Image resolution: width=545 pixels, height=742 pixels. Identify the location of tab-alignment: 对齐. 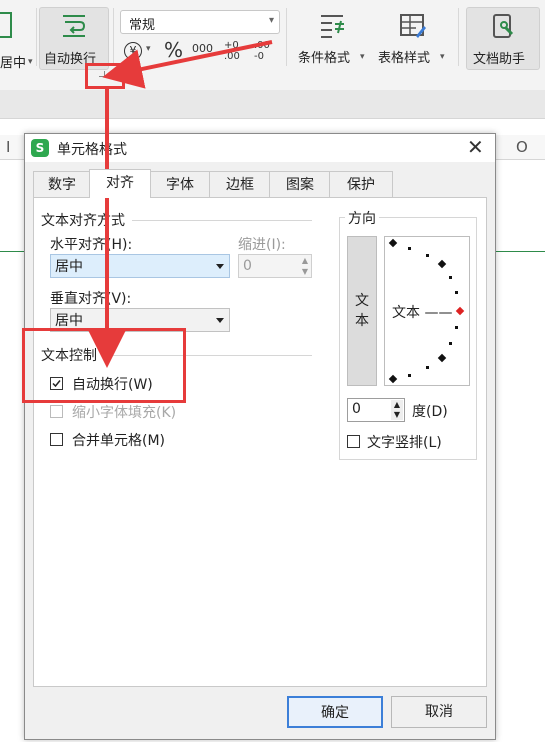
(120, 183).